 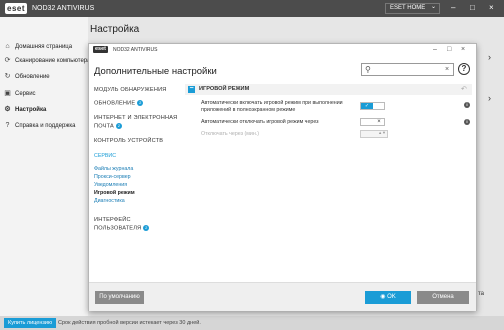 What do you see at coordinates (128, 141) in the screenshot?
I see `menu-device-control: КОНТРОЛЬ УСТРОЙСТВ` at bounding box center [128, 141].